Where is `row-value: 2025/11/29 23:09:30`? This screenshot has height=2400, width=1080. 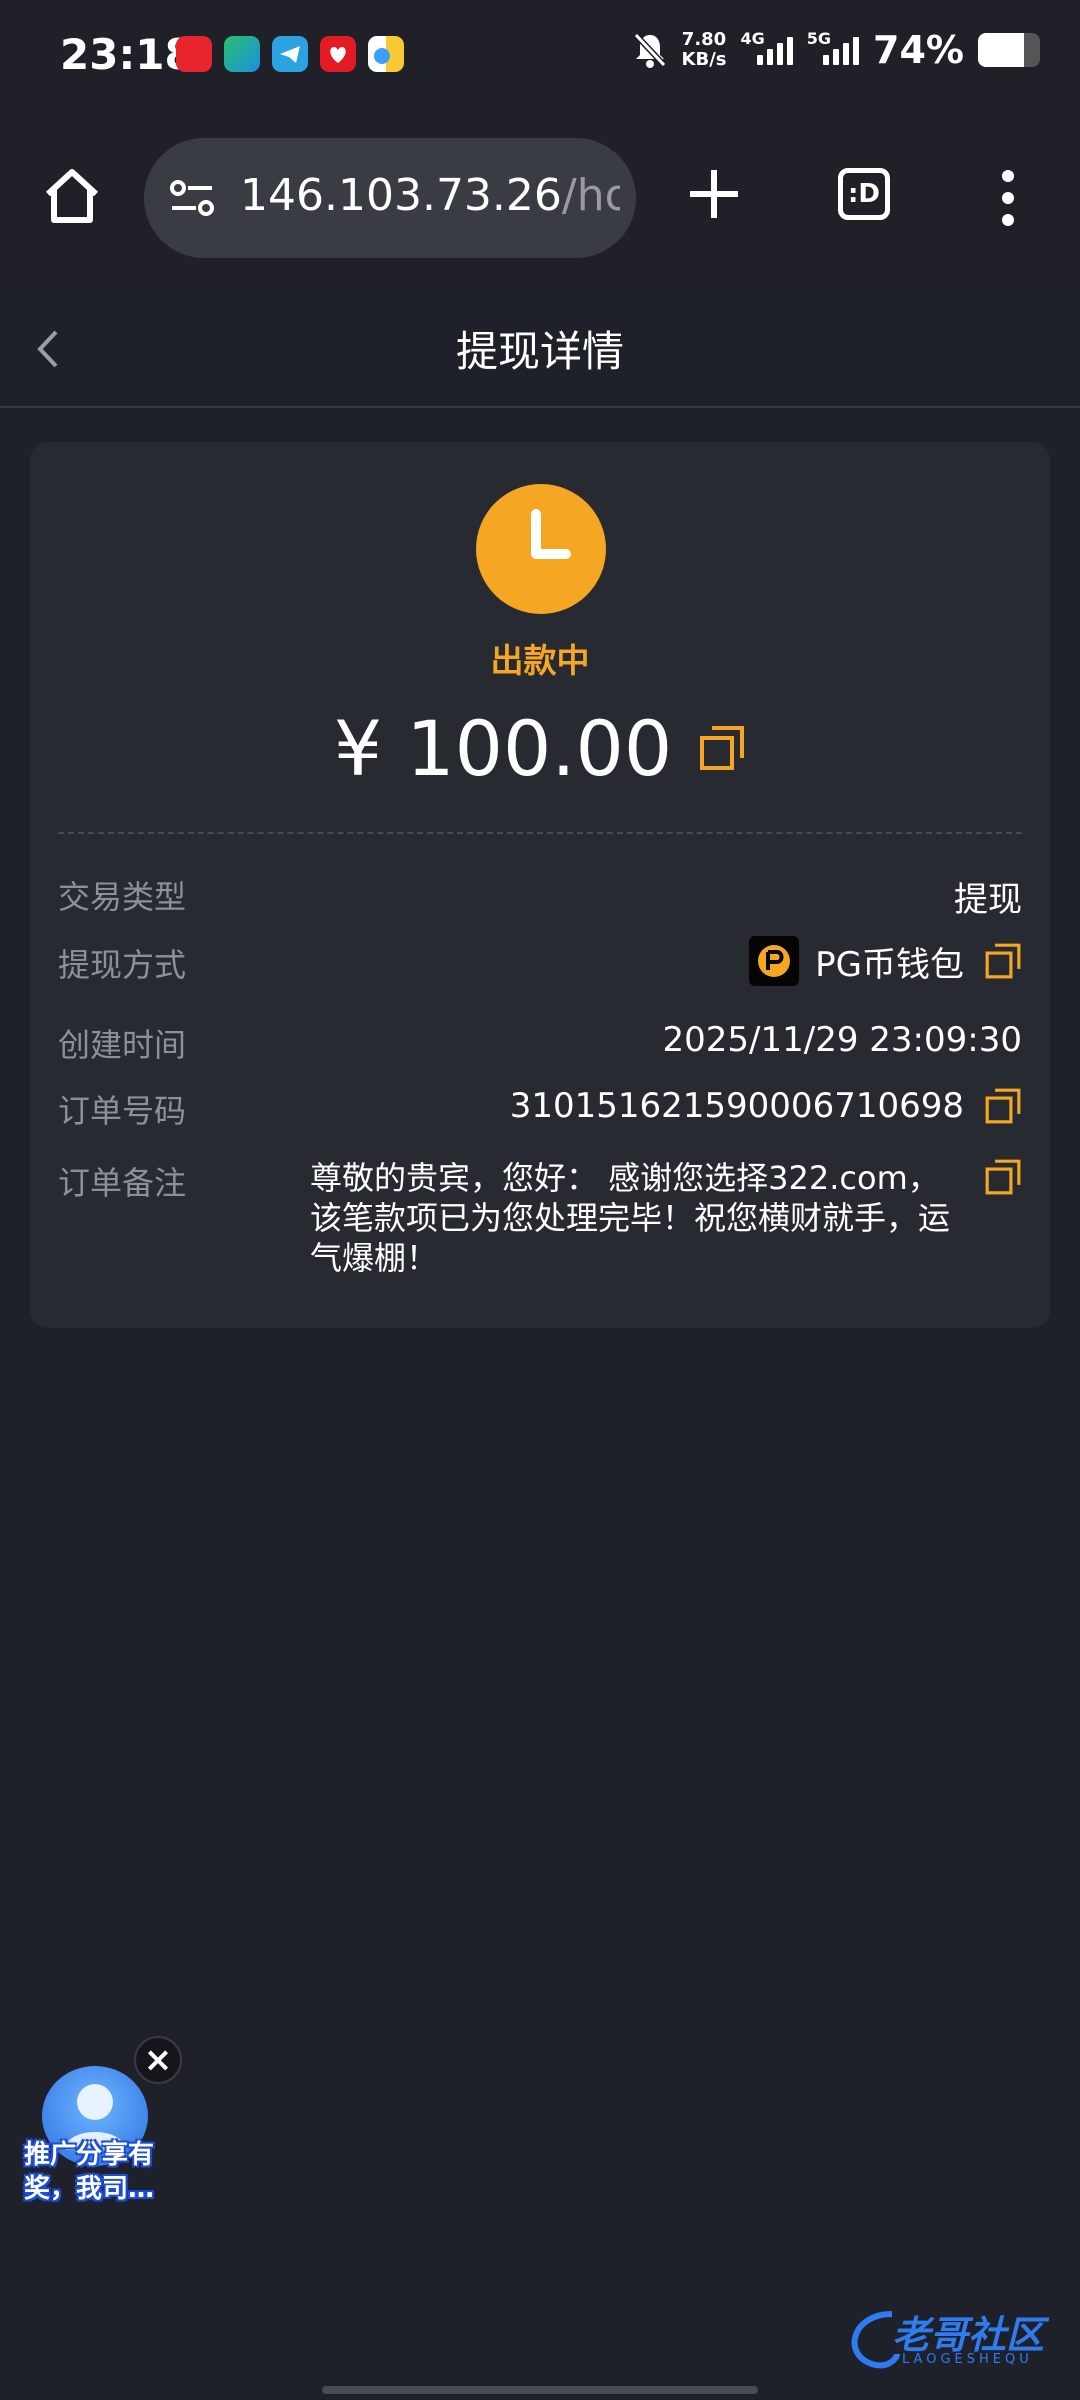 row-value: 2025/11/29 23:09:30 is located at coordinates (842, 1040).